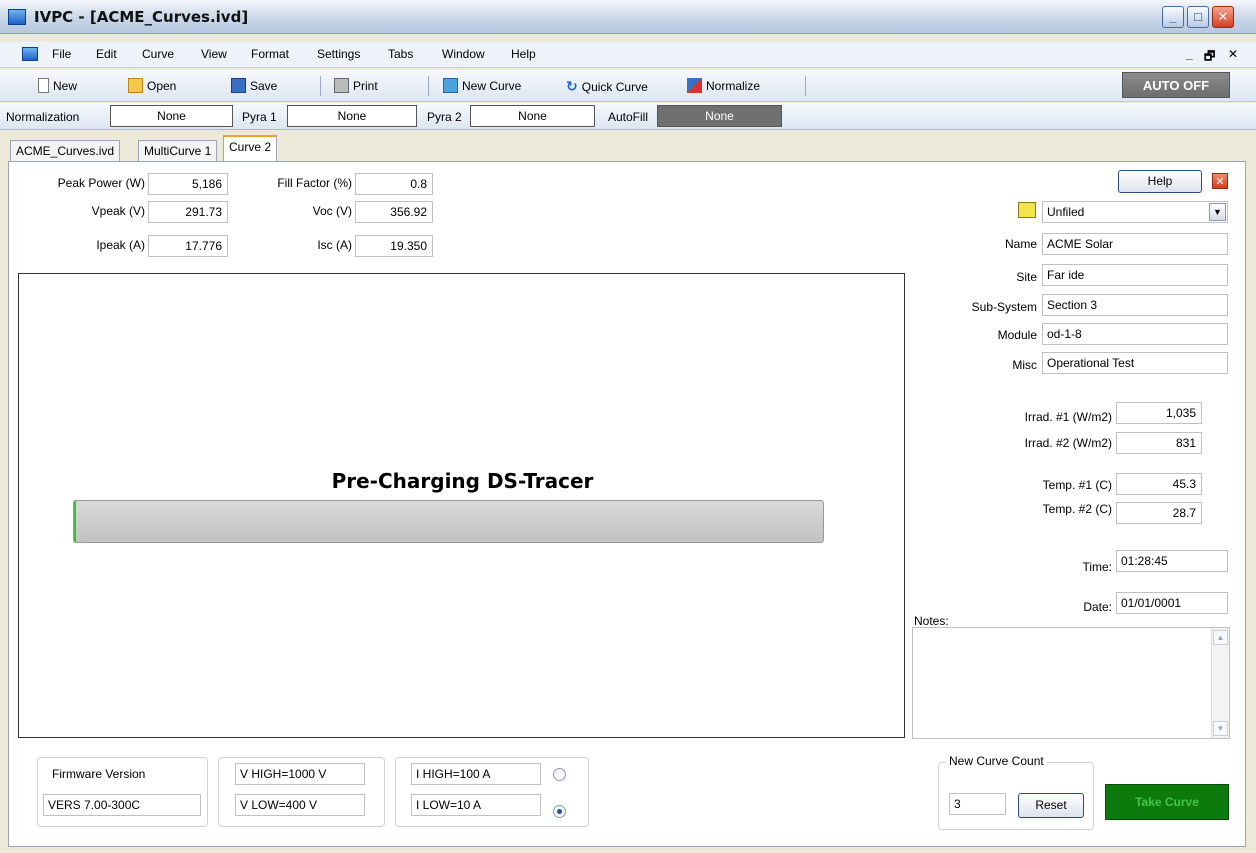 The width and height of the screenshot is (1256, 853). I want to click on time-field: 01:28:45, so click(1172, 561).